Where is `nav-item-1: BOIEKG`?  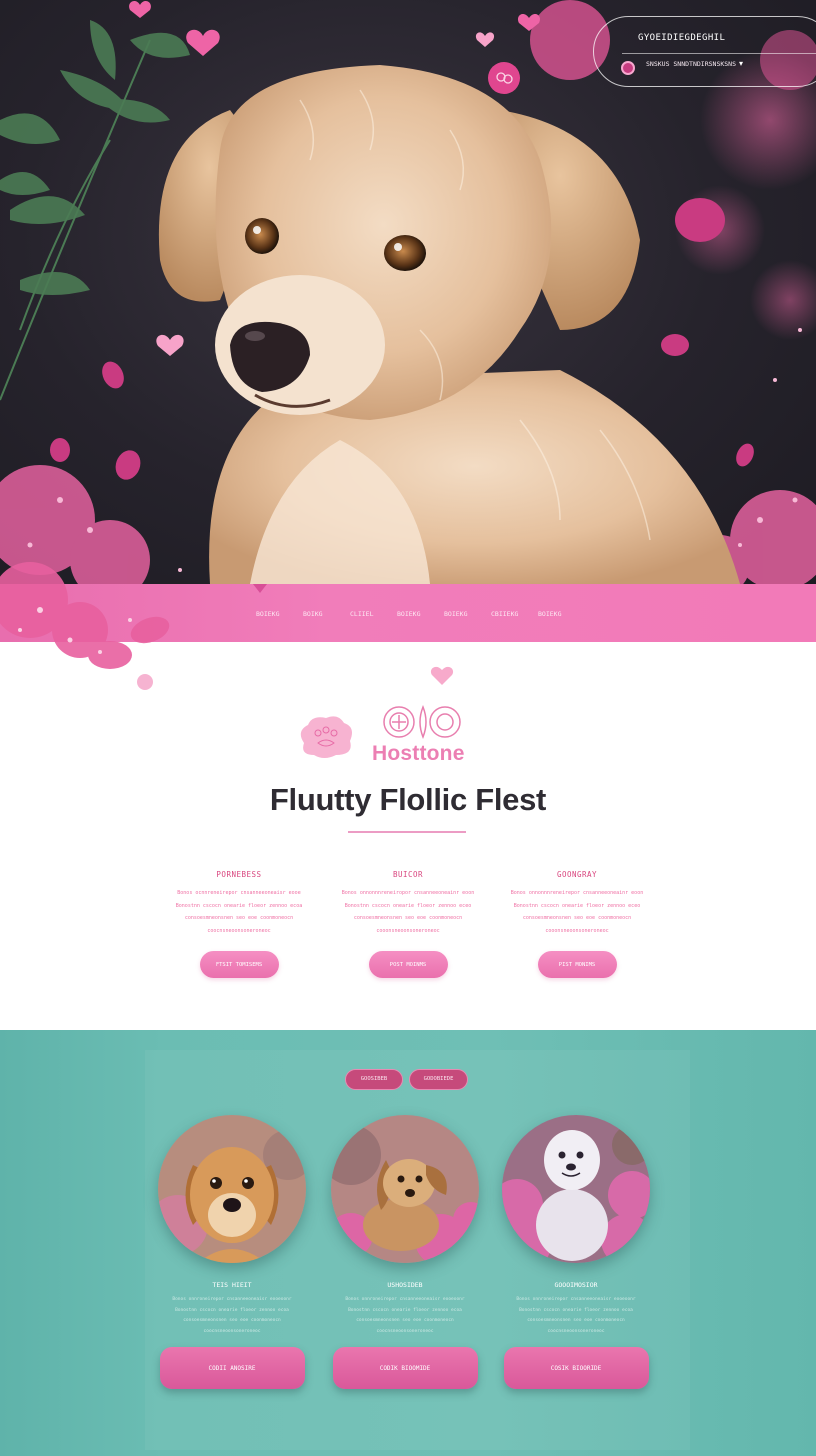 nav-item-1: BOIEKG is located at coordinates (279, 614).